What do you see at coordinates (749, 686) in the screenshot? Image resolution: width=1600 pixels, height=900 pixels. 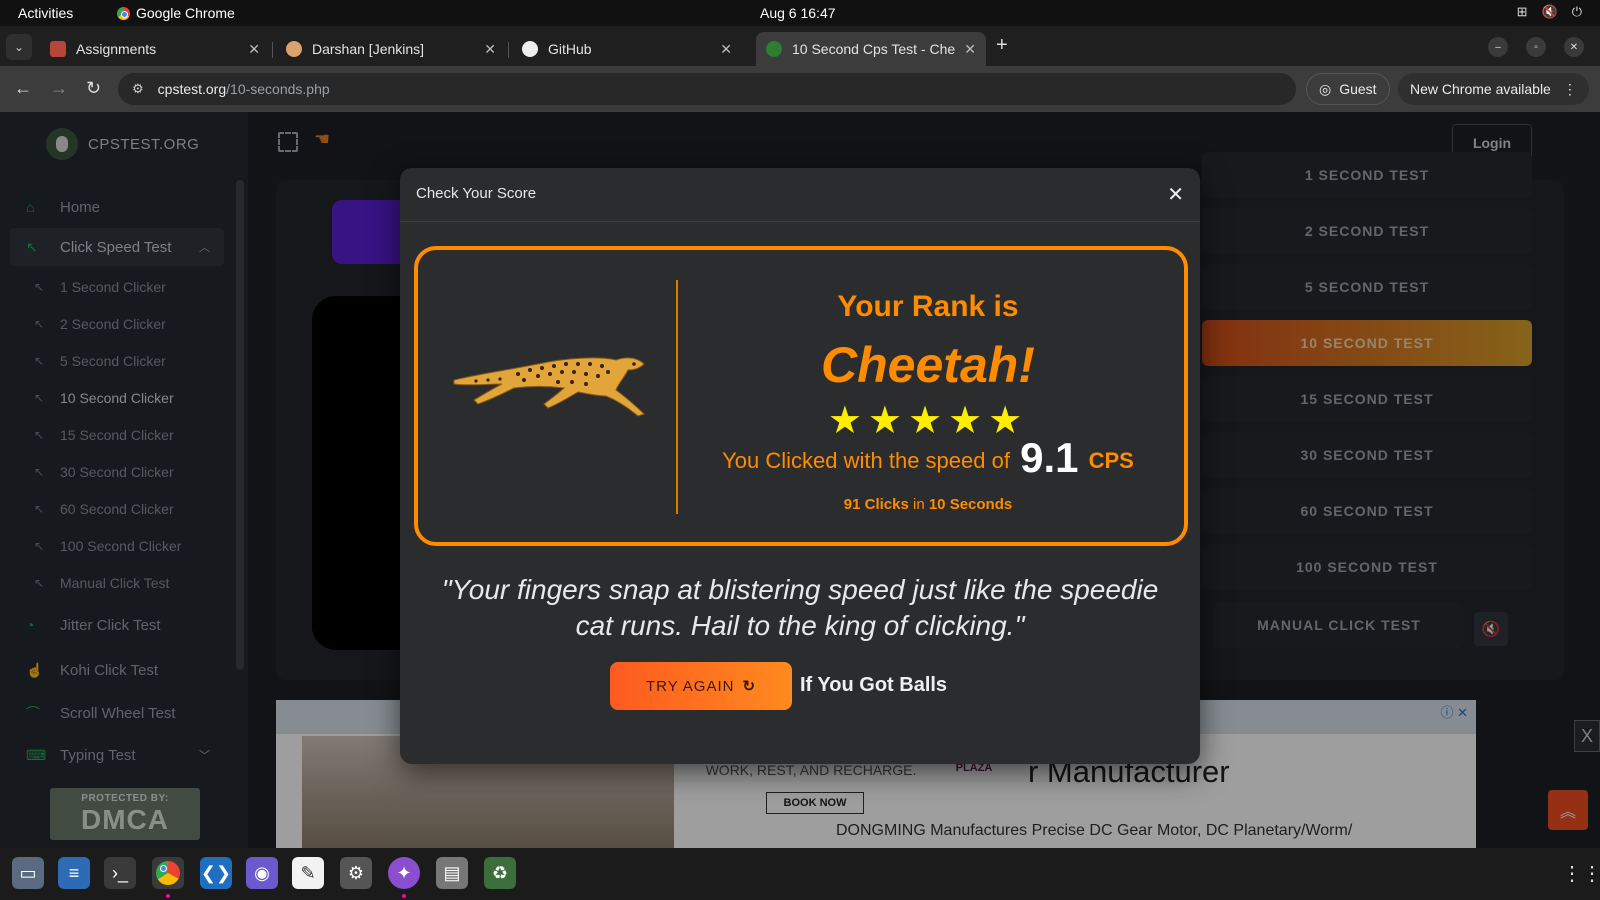 I see `refresh-icon: ↻` at bounding box center [749, 686].